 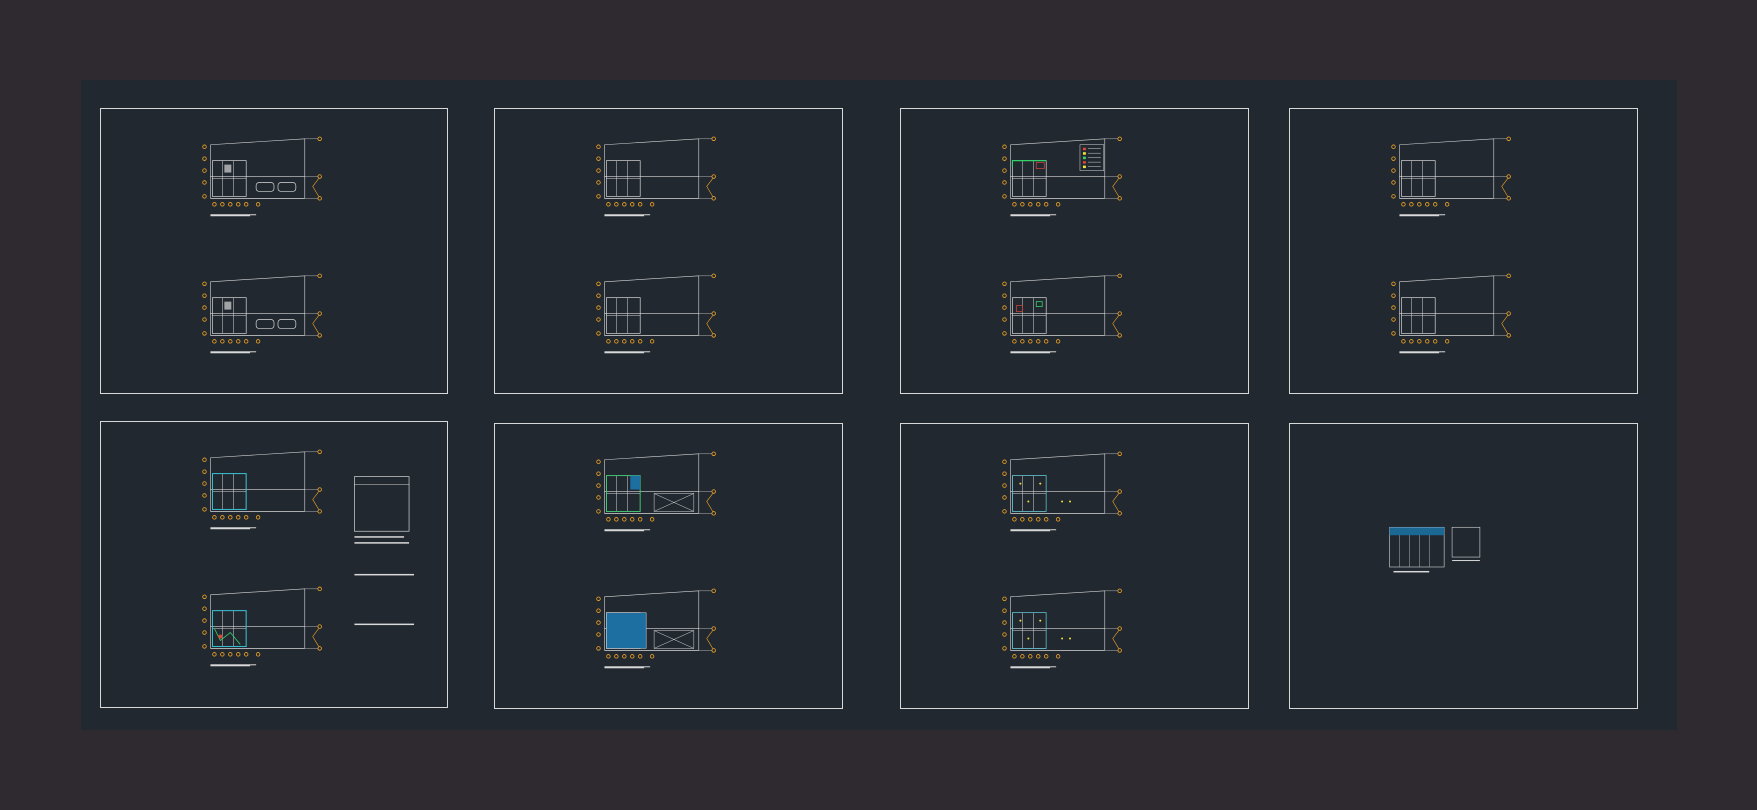 I want to click on section-detail-box, so click(x=1466, y=542).